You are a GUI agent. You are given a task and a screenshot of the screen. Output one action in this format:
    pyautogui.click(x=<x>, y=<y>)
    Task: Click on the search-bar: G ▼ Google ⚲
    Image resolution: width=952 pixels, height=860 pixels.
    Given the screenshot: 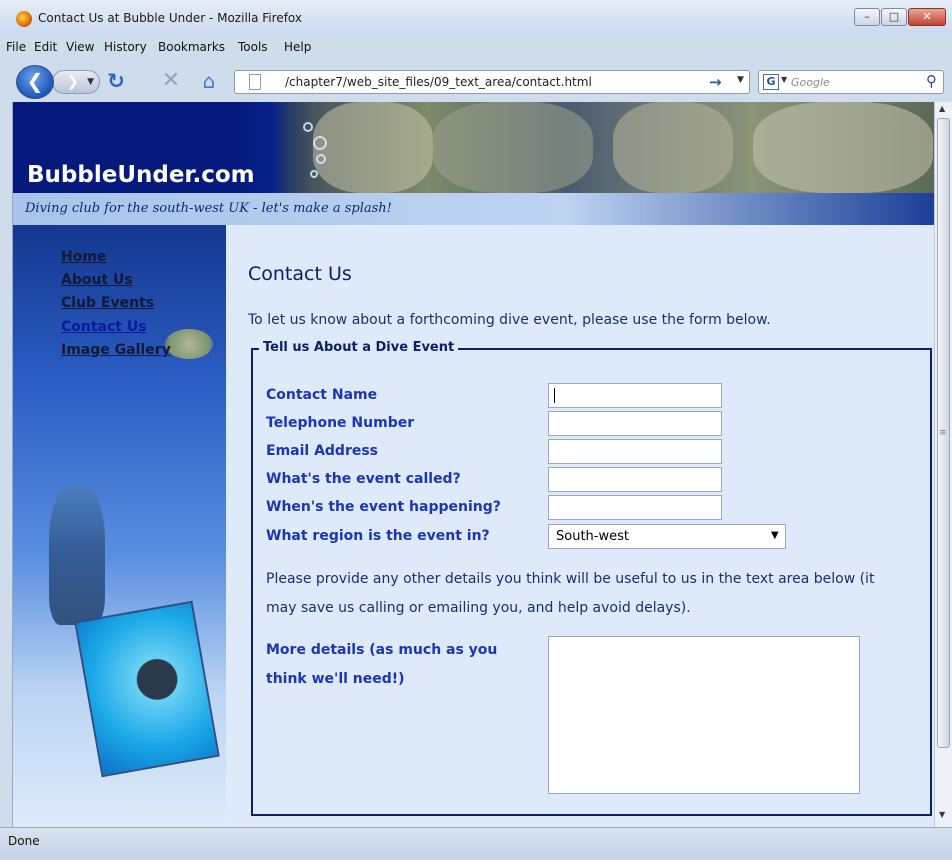 What is the action you would take?
    pyautogui.click(x=851, y=82)
    